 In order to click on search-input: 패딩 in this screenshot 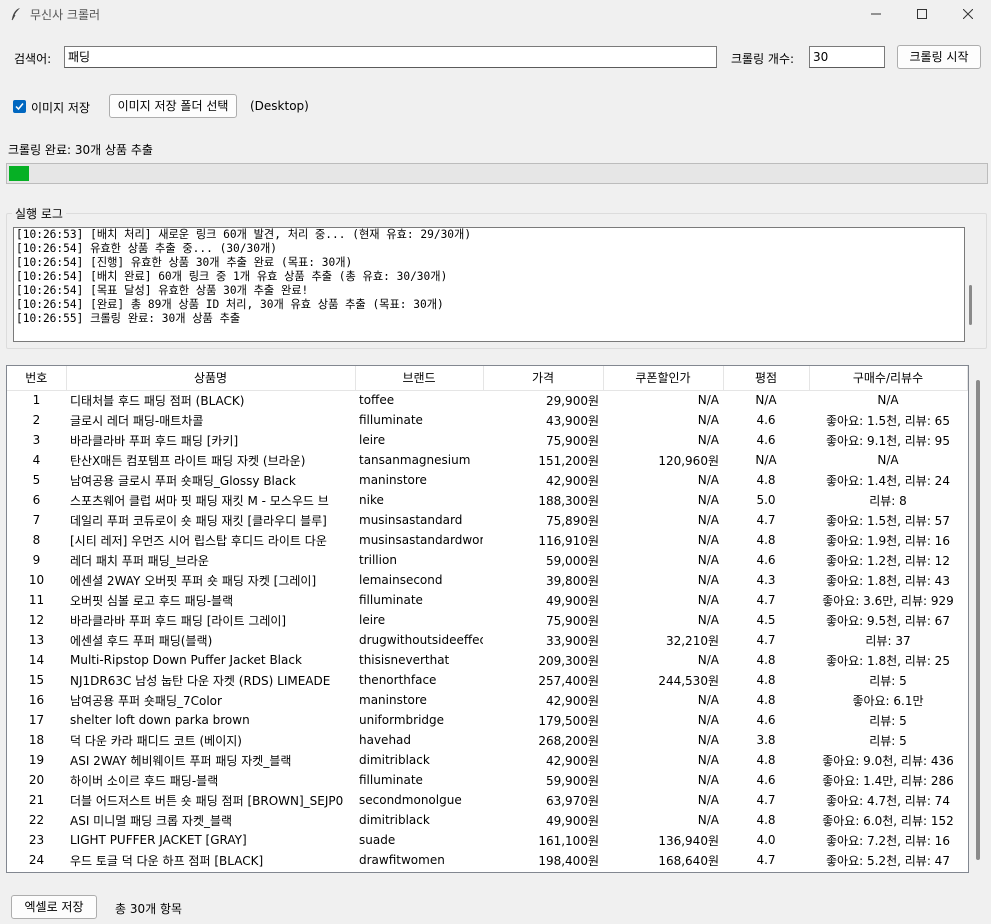, I will do `click(390, 57)`.